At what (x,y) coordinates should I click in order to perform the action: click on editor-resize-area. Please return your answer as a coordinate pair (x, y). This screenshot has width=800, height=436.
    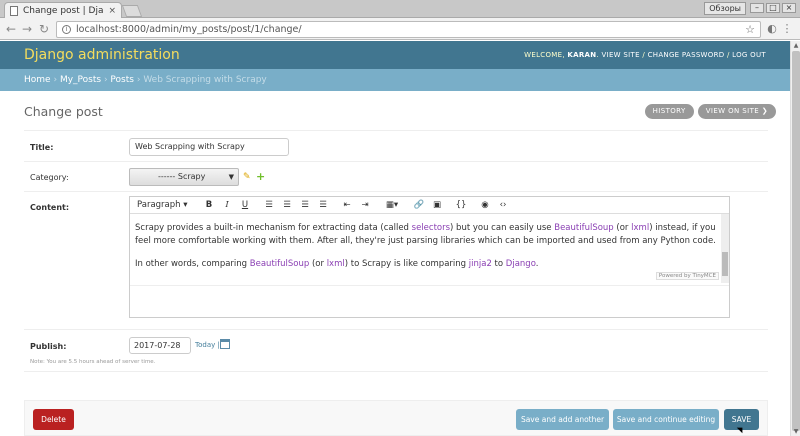
    Looking at the image, I should click on (429, 301).